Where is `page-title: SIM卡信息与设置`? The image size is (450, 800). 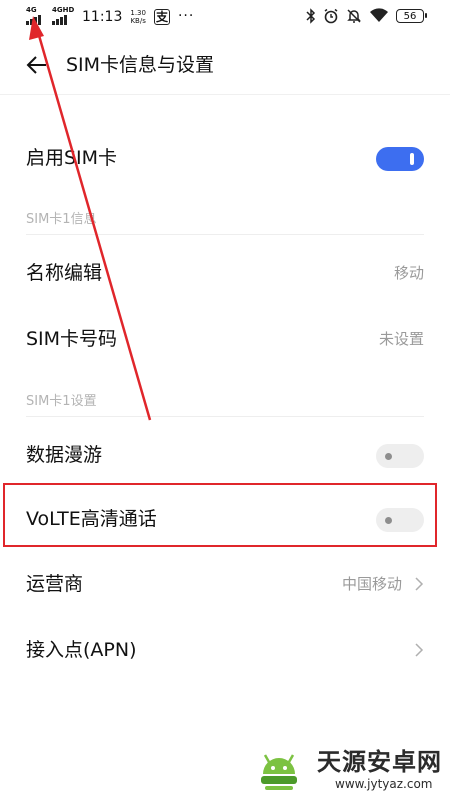 page-title: SIM卡信息与设置 is located at coordinates (140, 65).